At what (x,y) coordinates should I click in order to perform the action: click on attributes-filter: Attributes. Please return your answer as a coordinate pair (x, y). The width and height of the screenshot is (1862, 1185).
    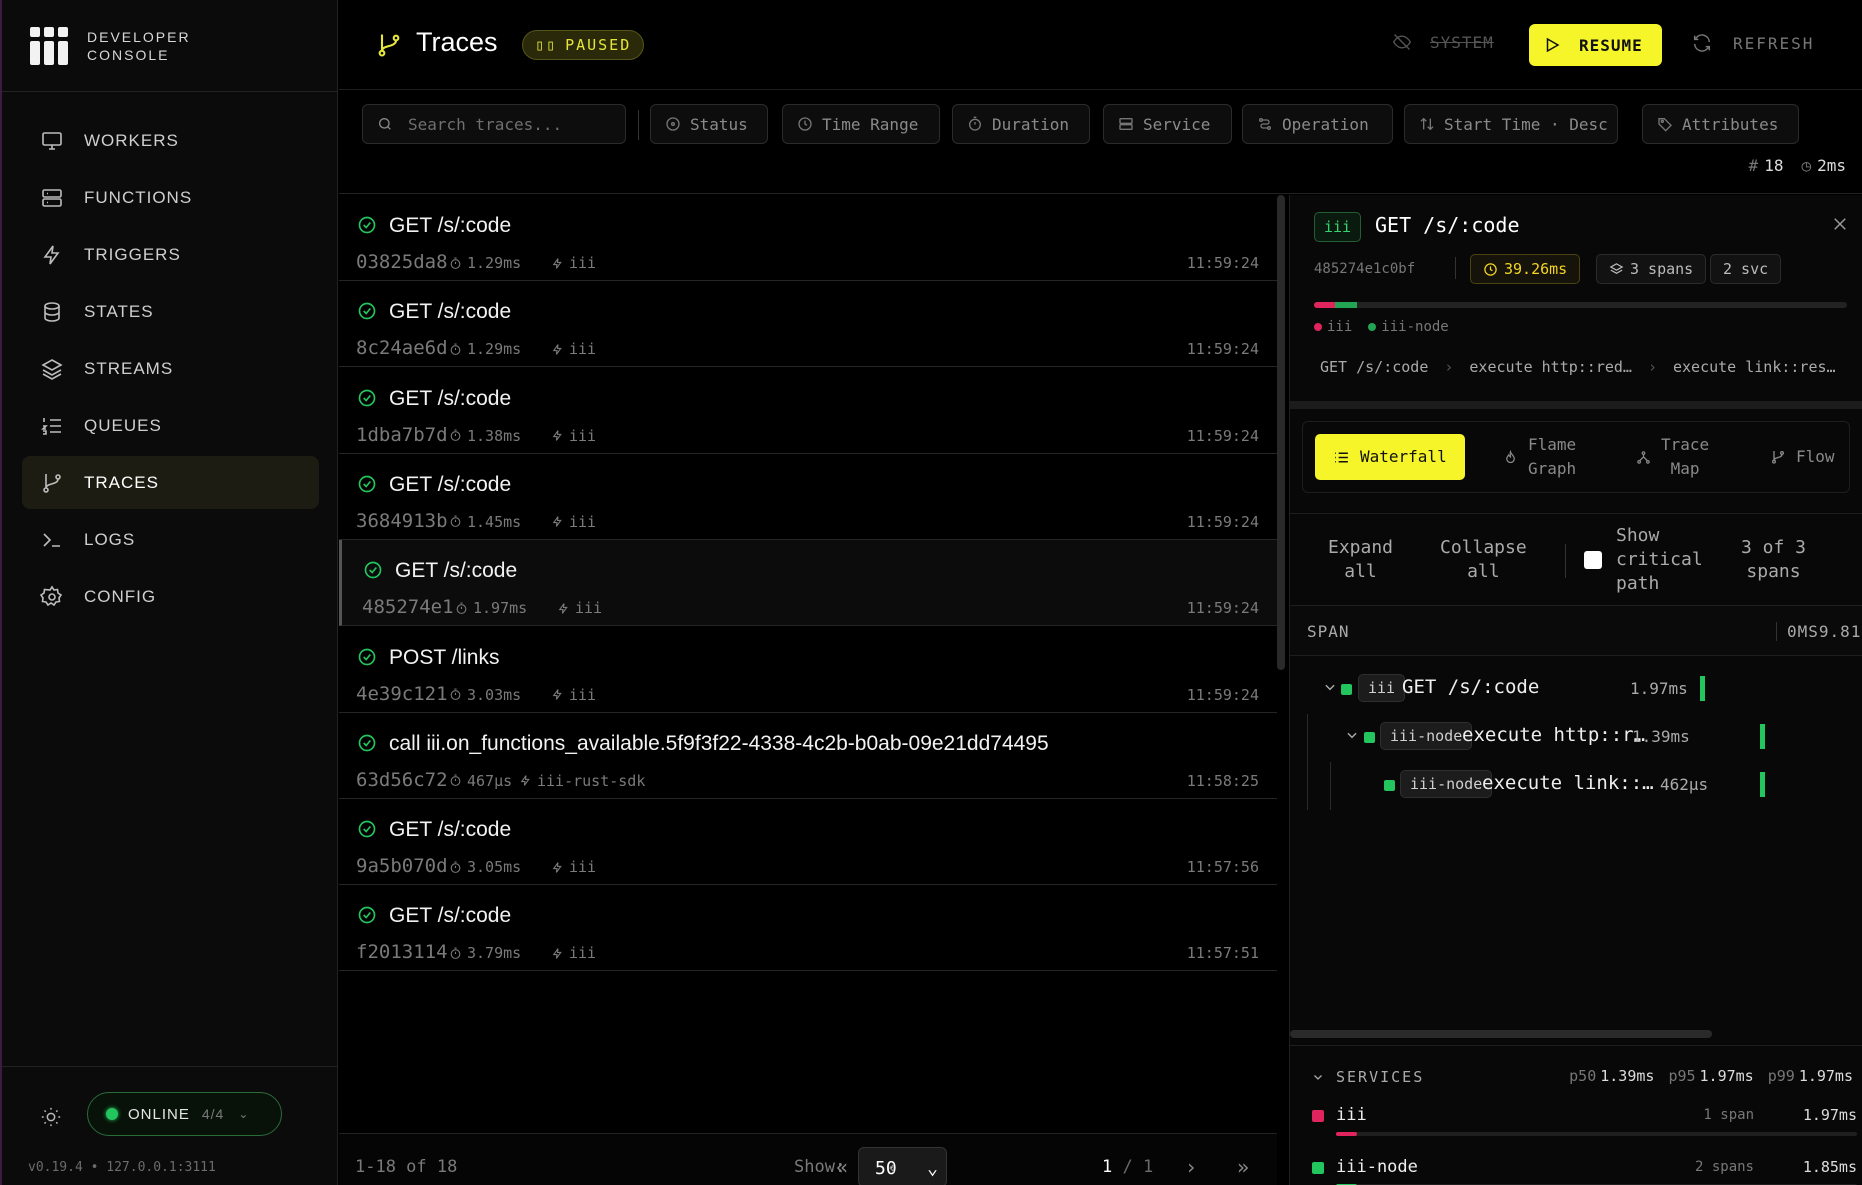
    Looking at the image, I should click on (1720, 124).